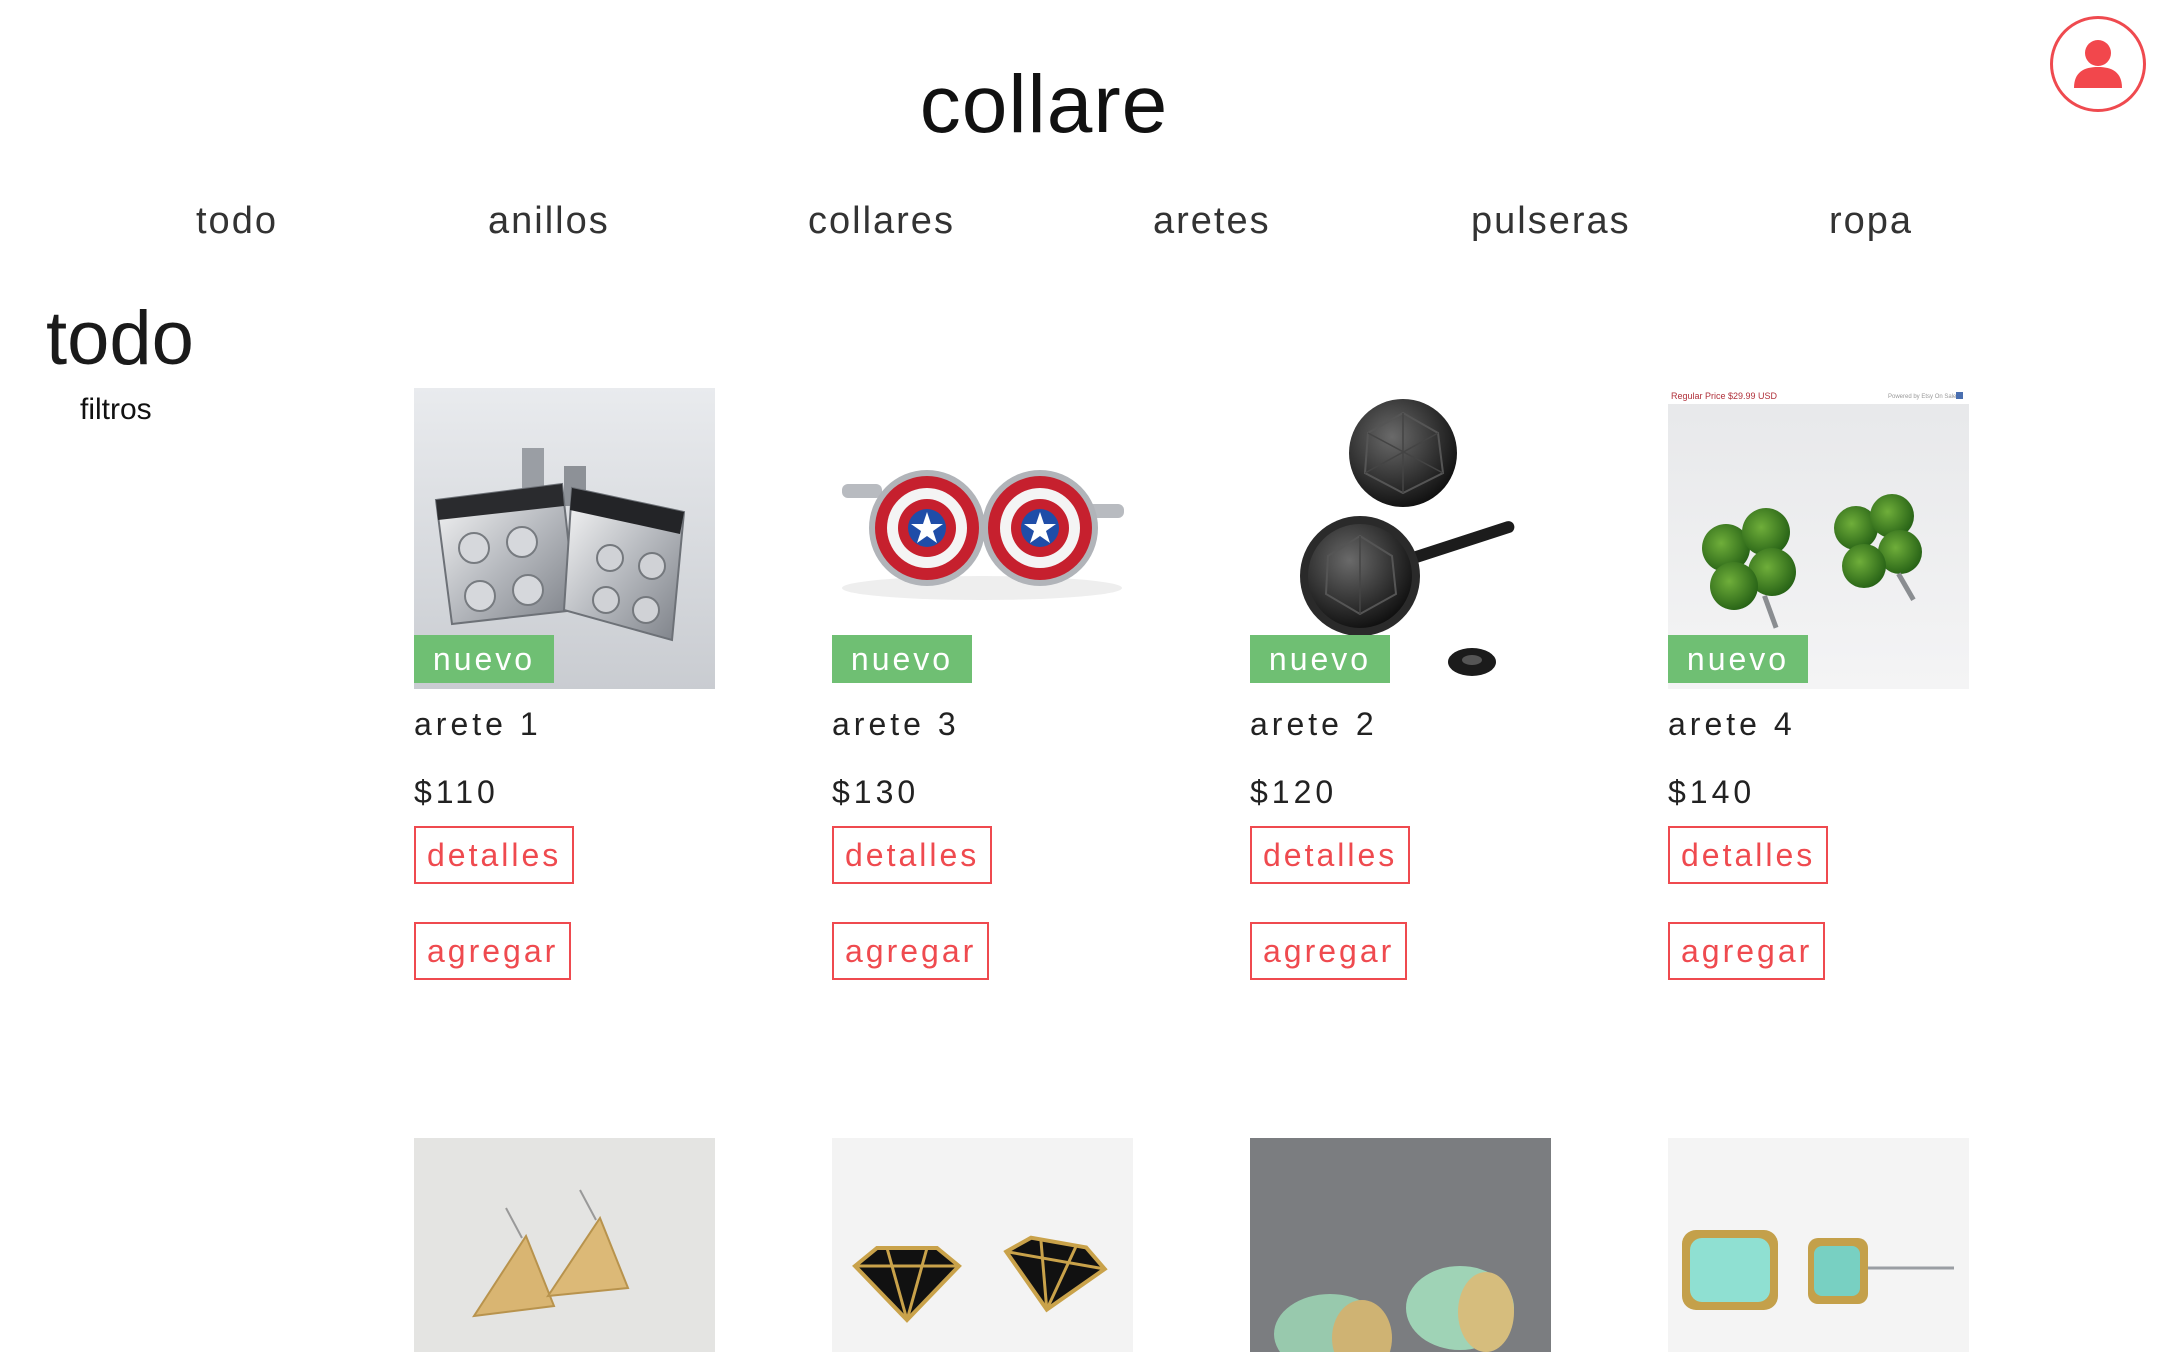  What do you see at coordinates (456, 792) in the screenshot?
I see `product-price: $110` at bounding box center [456, 792].